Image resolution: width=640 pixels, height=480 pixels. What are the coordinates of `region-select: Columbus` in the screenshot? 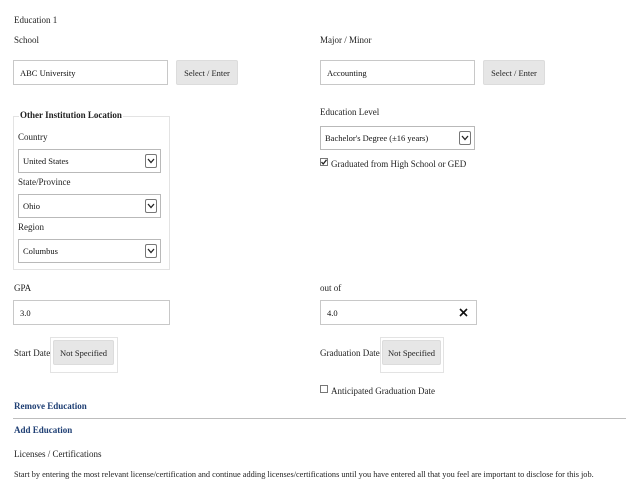 It's located at (89, 251).